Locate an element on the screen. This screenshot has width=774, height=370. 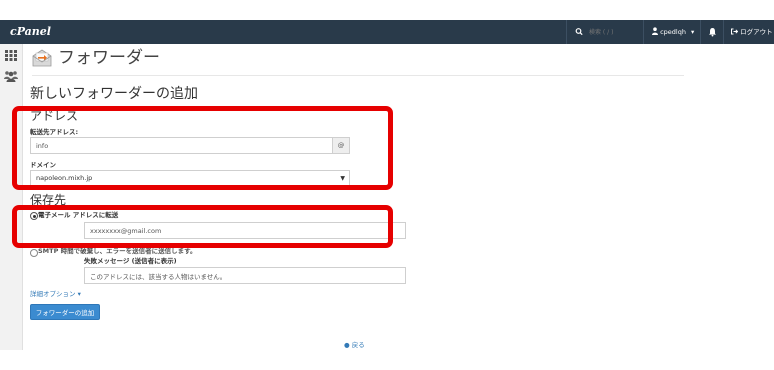
username: cpedlqh is located at coordinates (673, 32).